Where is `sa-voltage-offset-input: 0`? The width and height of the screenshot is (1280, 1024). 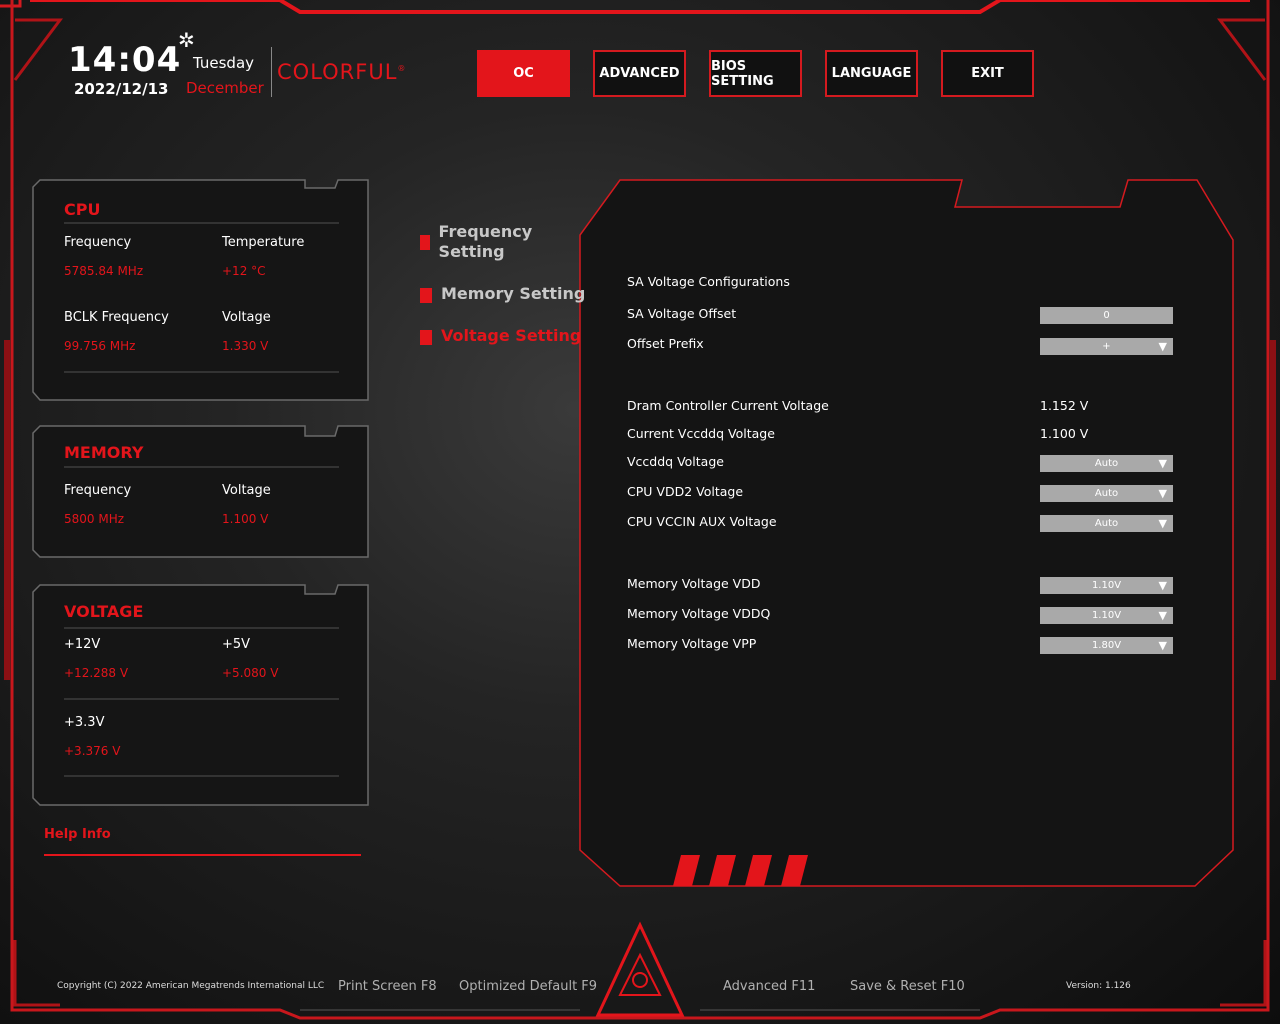 sa-voltage-offset-input: 0 is located at coordinates (1106, 315).